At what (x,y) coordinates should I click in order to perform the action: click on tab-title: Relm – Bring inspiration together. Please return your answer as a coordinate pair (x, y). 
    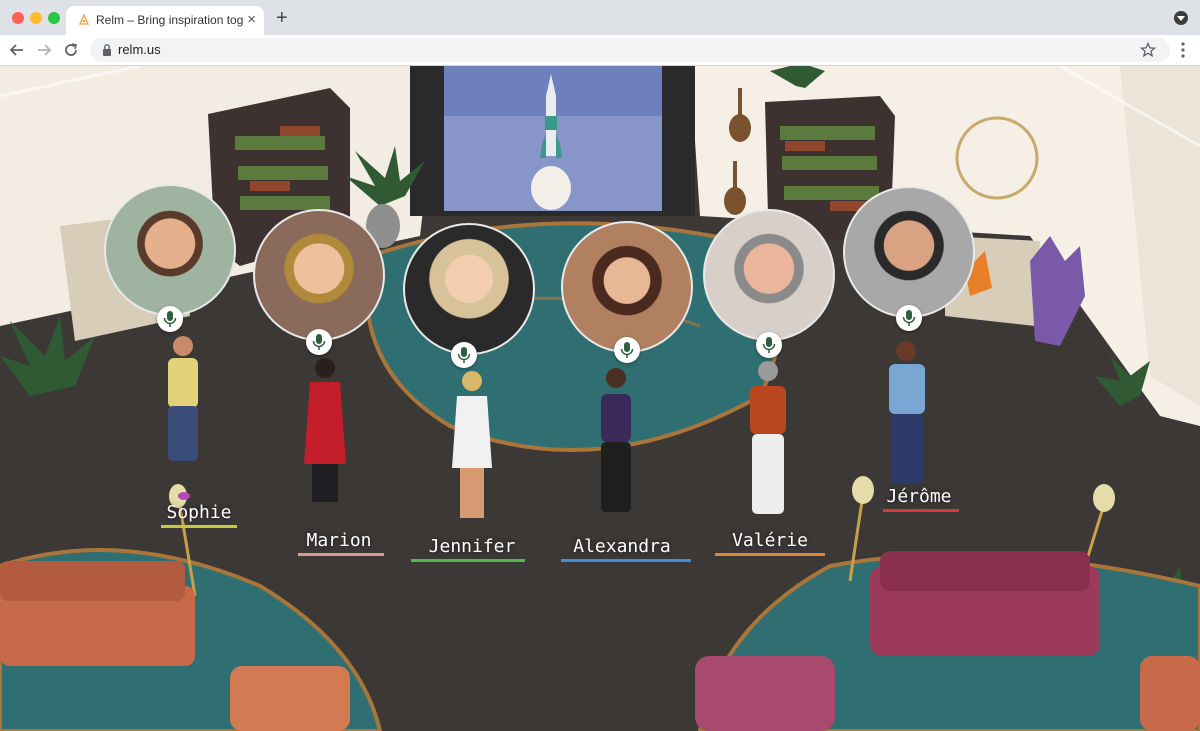
    Looking at the image, I should click on (170, 20).